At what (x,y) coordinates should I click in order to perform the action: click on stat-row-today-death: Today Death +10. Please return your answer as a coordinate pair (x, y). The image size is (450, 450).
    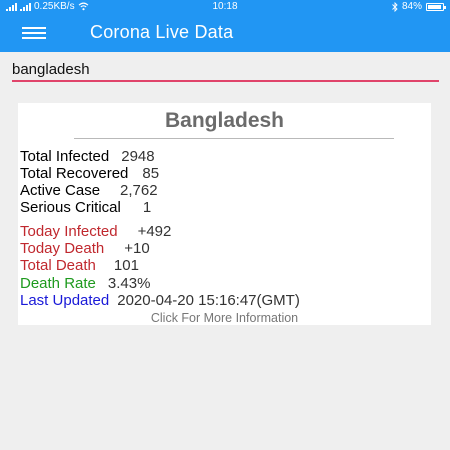
    Looking at the image, I should click on (85, 248).